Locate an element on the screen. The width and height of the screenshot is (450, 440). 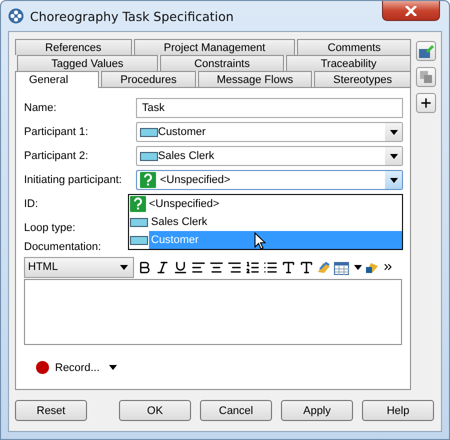
tab: Constraints is located at coordinates (222, 63).